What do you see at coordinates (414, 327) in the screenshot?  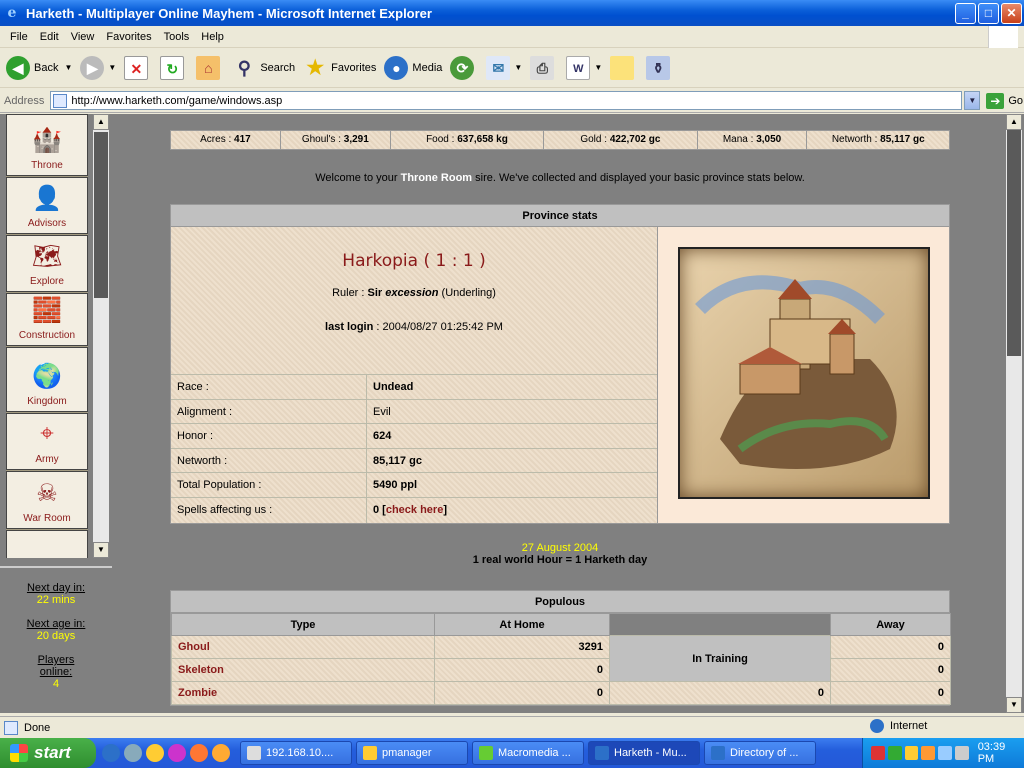 I see `last-login-line: last login : 2004/08/27 01:25:42 PM` at bounding box center [414, 327].